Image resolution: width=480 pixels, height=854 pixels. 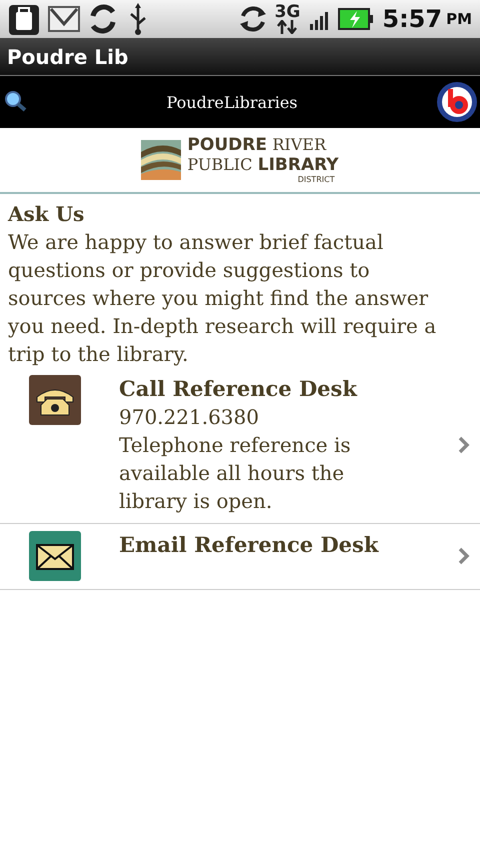 What do you see at coordinates (67, 56) in the screenshot?
I see `app-title: Poudre Lib` at bounding box center [67, 56].